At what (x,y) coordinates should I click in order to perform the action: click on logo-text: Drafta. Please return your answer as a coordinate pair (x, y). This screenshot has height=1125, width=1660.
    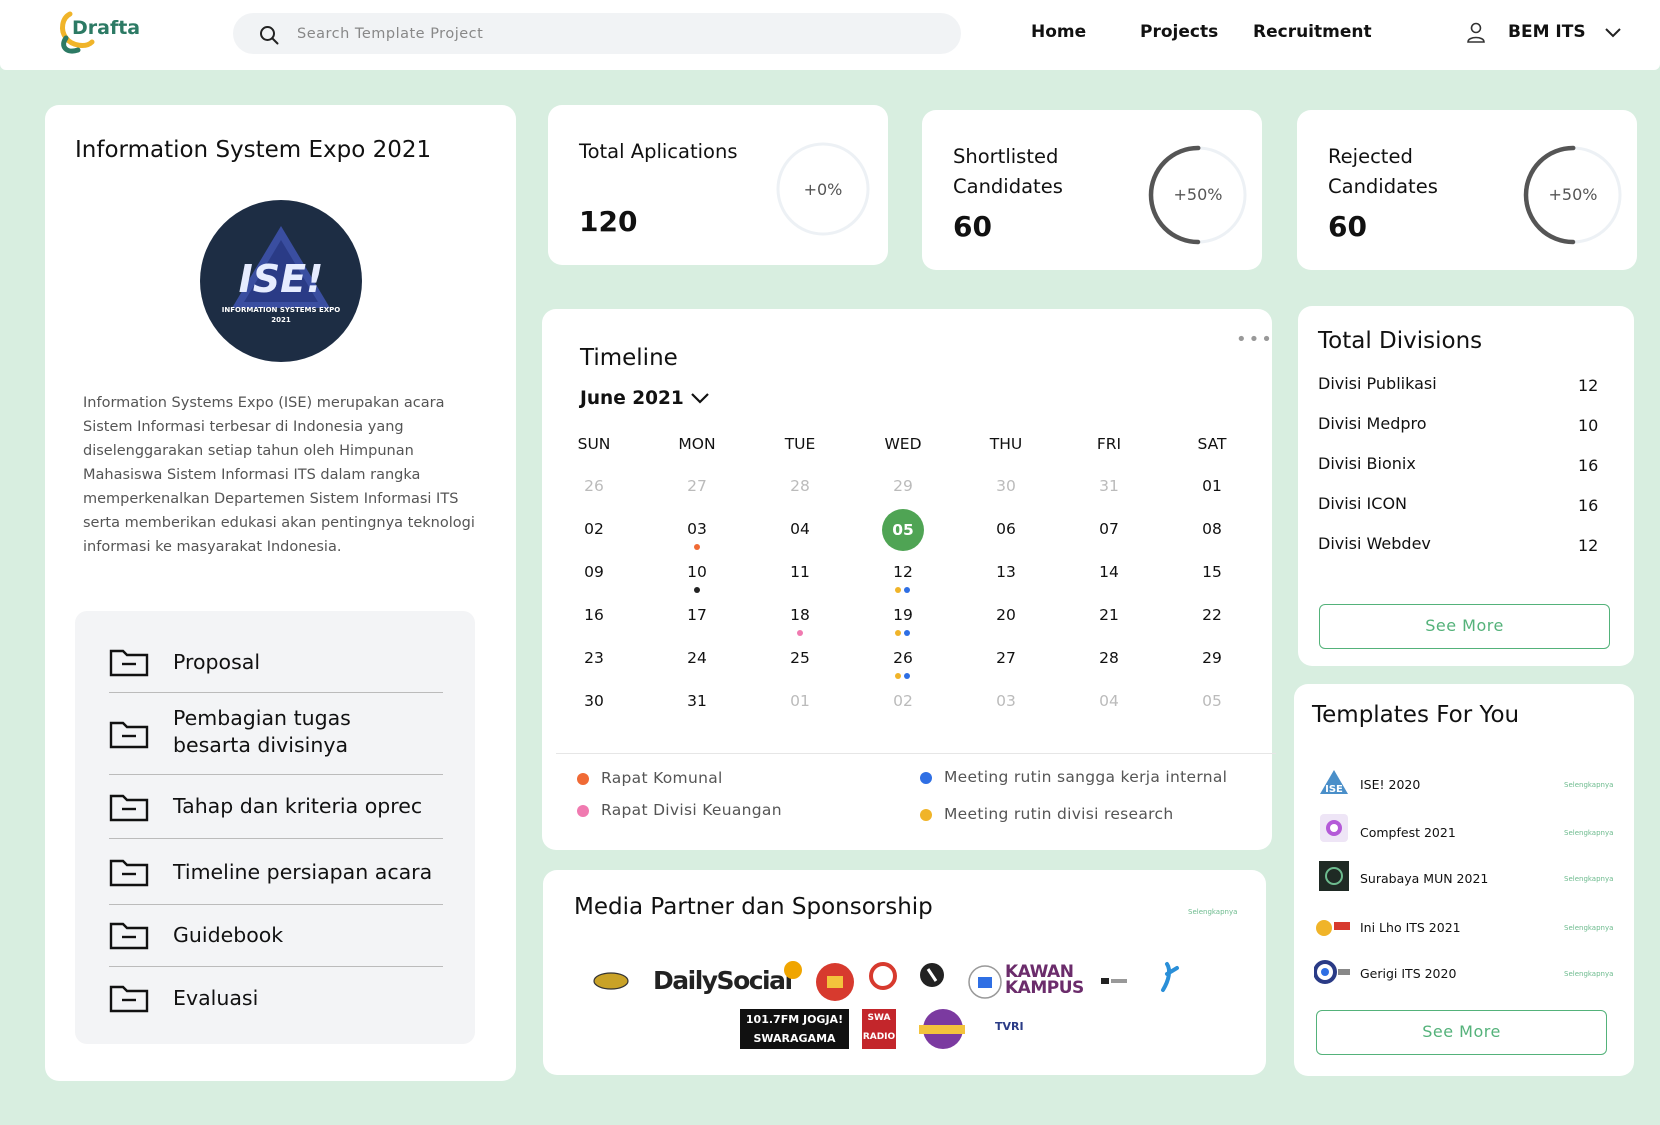
    Looking at the image, I should click on (106, 28).